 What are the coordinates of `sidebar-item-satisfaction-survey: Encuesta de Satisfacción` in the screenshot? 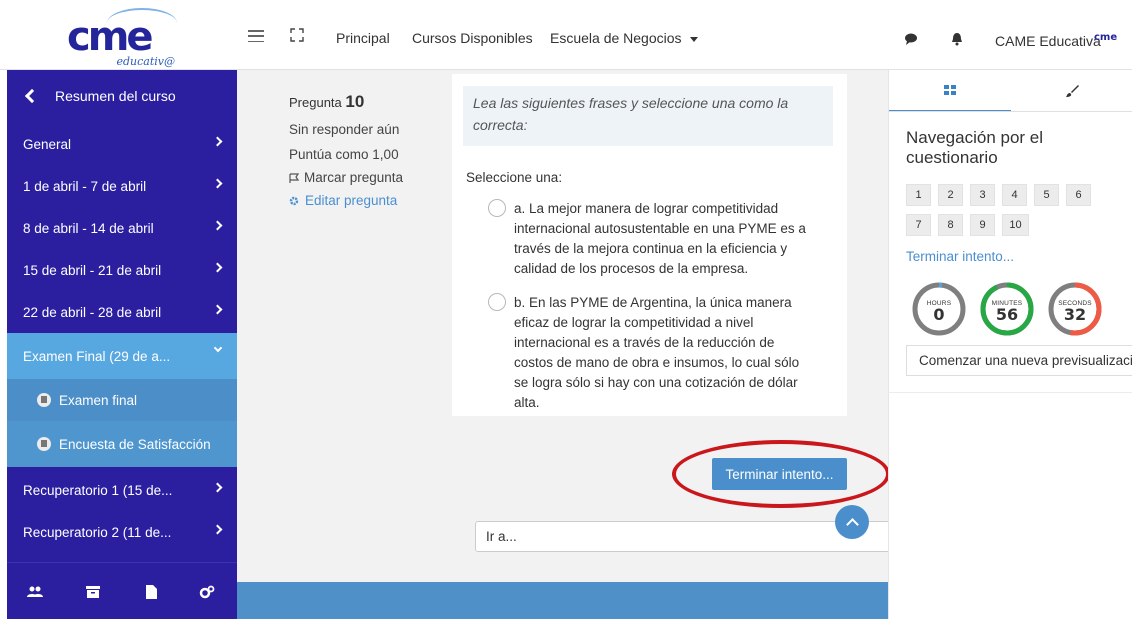 It's located at (122, 444).